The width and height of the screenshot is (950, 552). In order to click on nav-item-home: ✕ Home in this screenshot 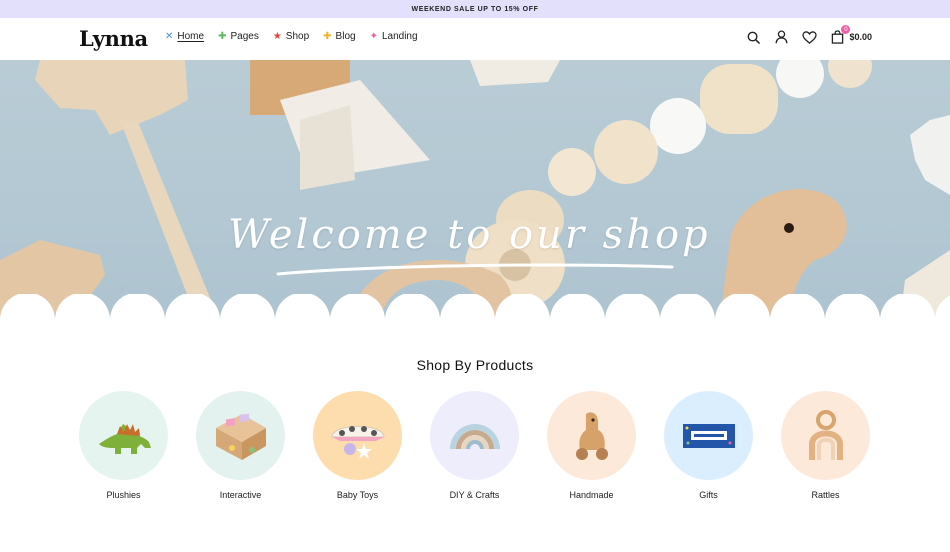, I will do `click(184, 36)`.